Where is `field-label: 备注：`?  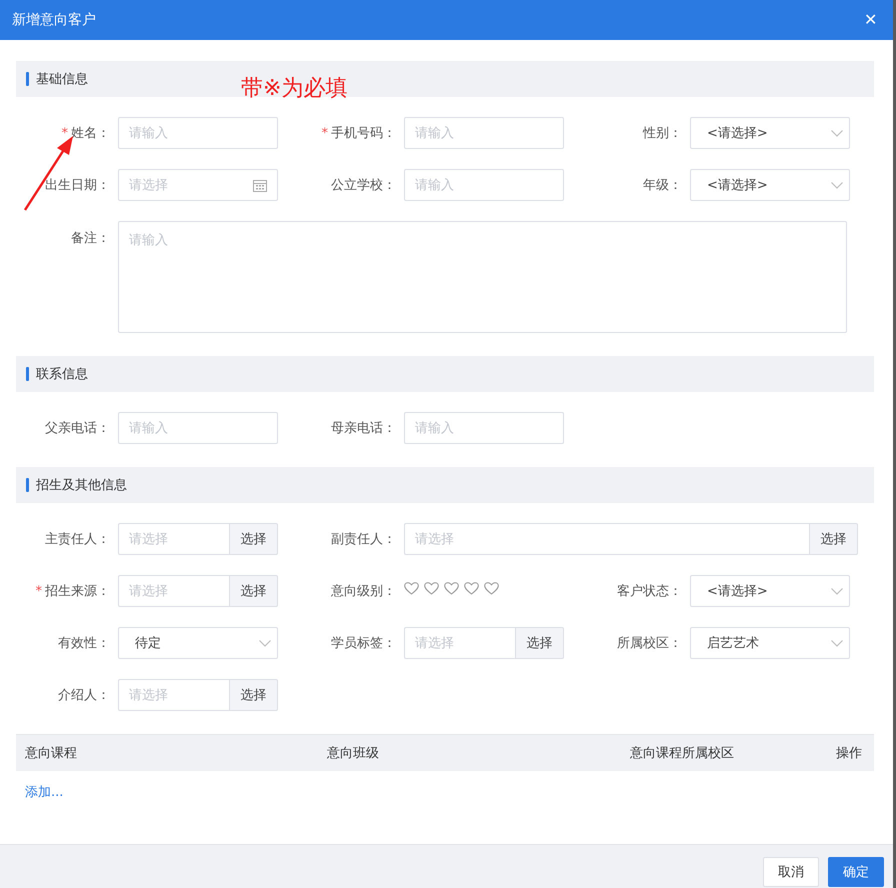 field-label: 备注： is located at coordinates (90, 238).